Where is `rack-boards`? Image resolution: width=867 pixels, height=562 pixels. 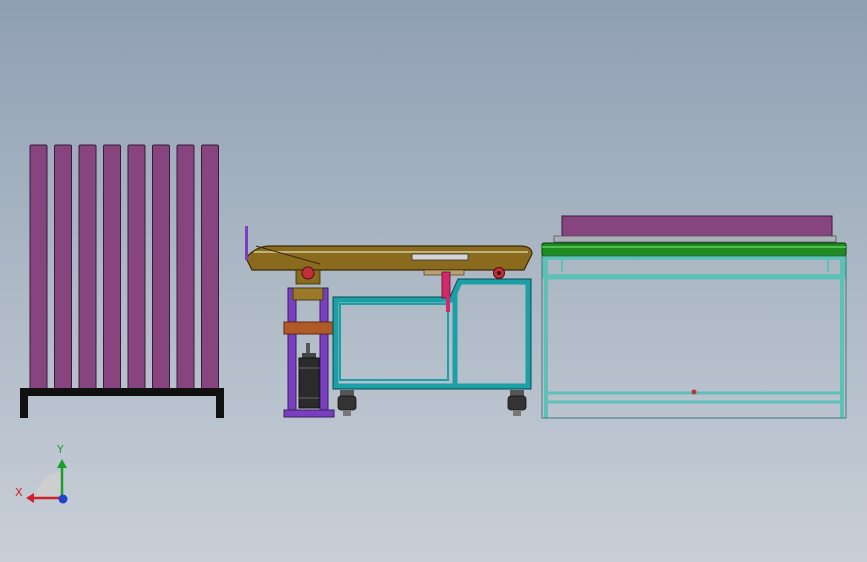 rack-boards is located at coordinates (124, 267).